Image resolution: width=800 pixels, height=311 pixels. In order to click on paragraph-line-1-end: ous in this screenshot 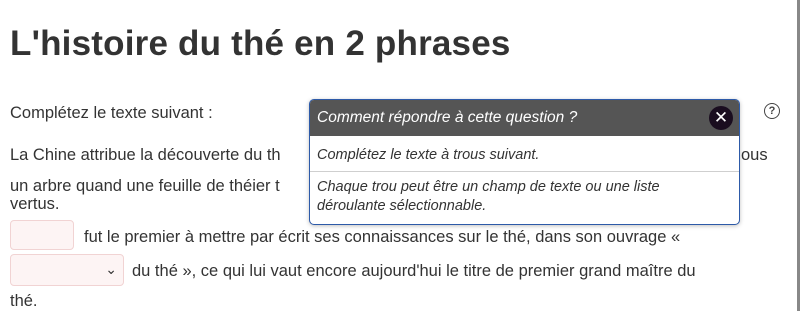, I will do `click(754, 155)`.